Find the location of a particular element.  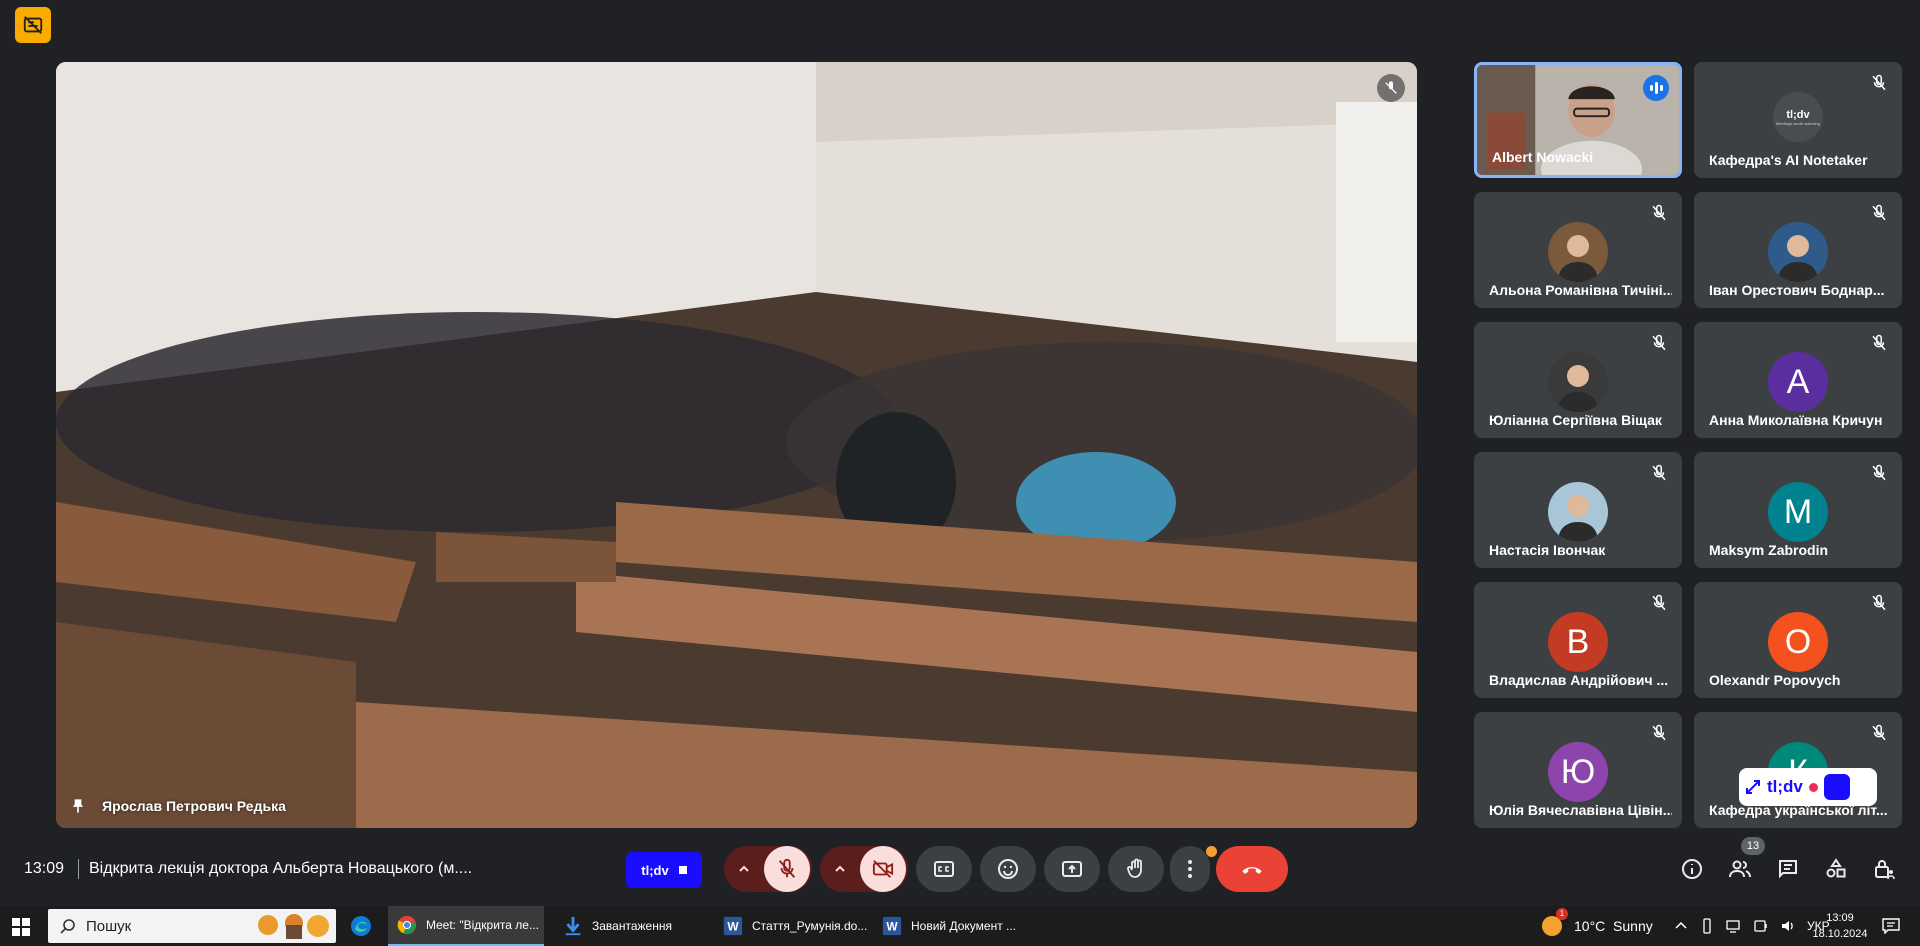

mic-toggle-button is located at coordinates (787, 869).